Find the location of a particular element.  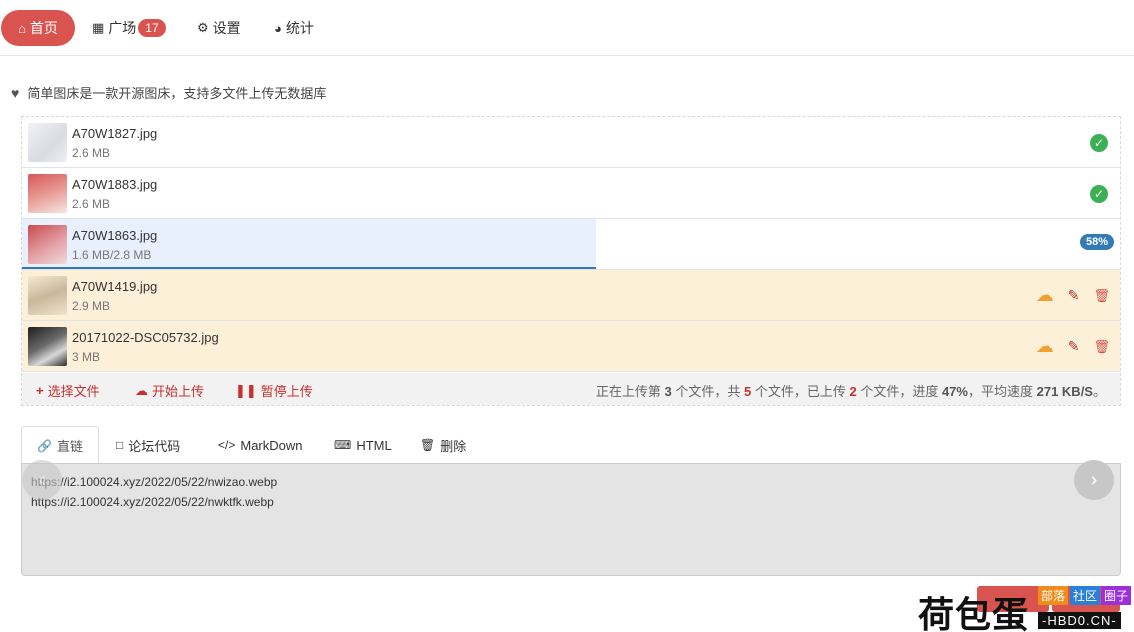

file-name: A70W1883.jpg is located at coordinates (115, 184).